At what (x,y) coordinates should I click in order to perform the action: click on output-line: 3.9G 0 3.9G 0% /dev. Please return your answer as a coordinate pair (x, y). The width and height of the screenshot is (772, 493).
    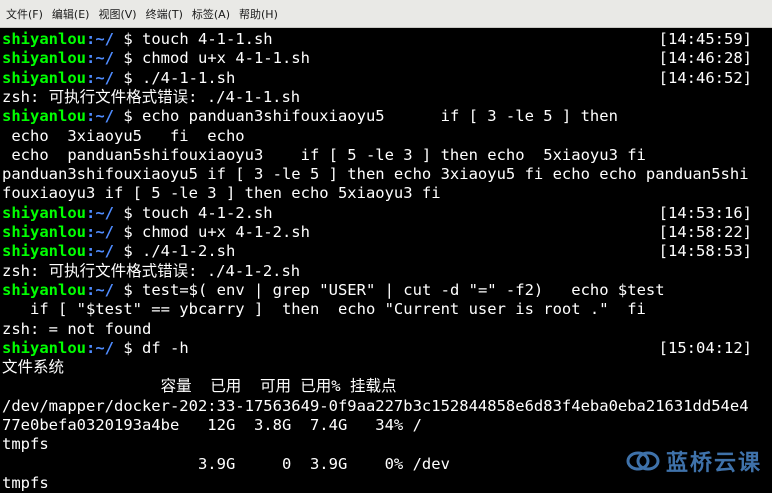
    Looking at the image, I should click on (226, 463).